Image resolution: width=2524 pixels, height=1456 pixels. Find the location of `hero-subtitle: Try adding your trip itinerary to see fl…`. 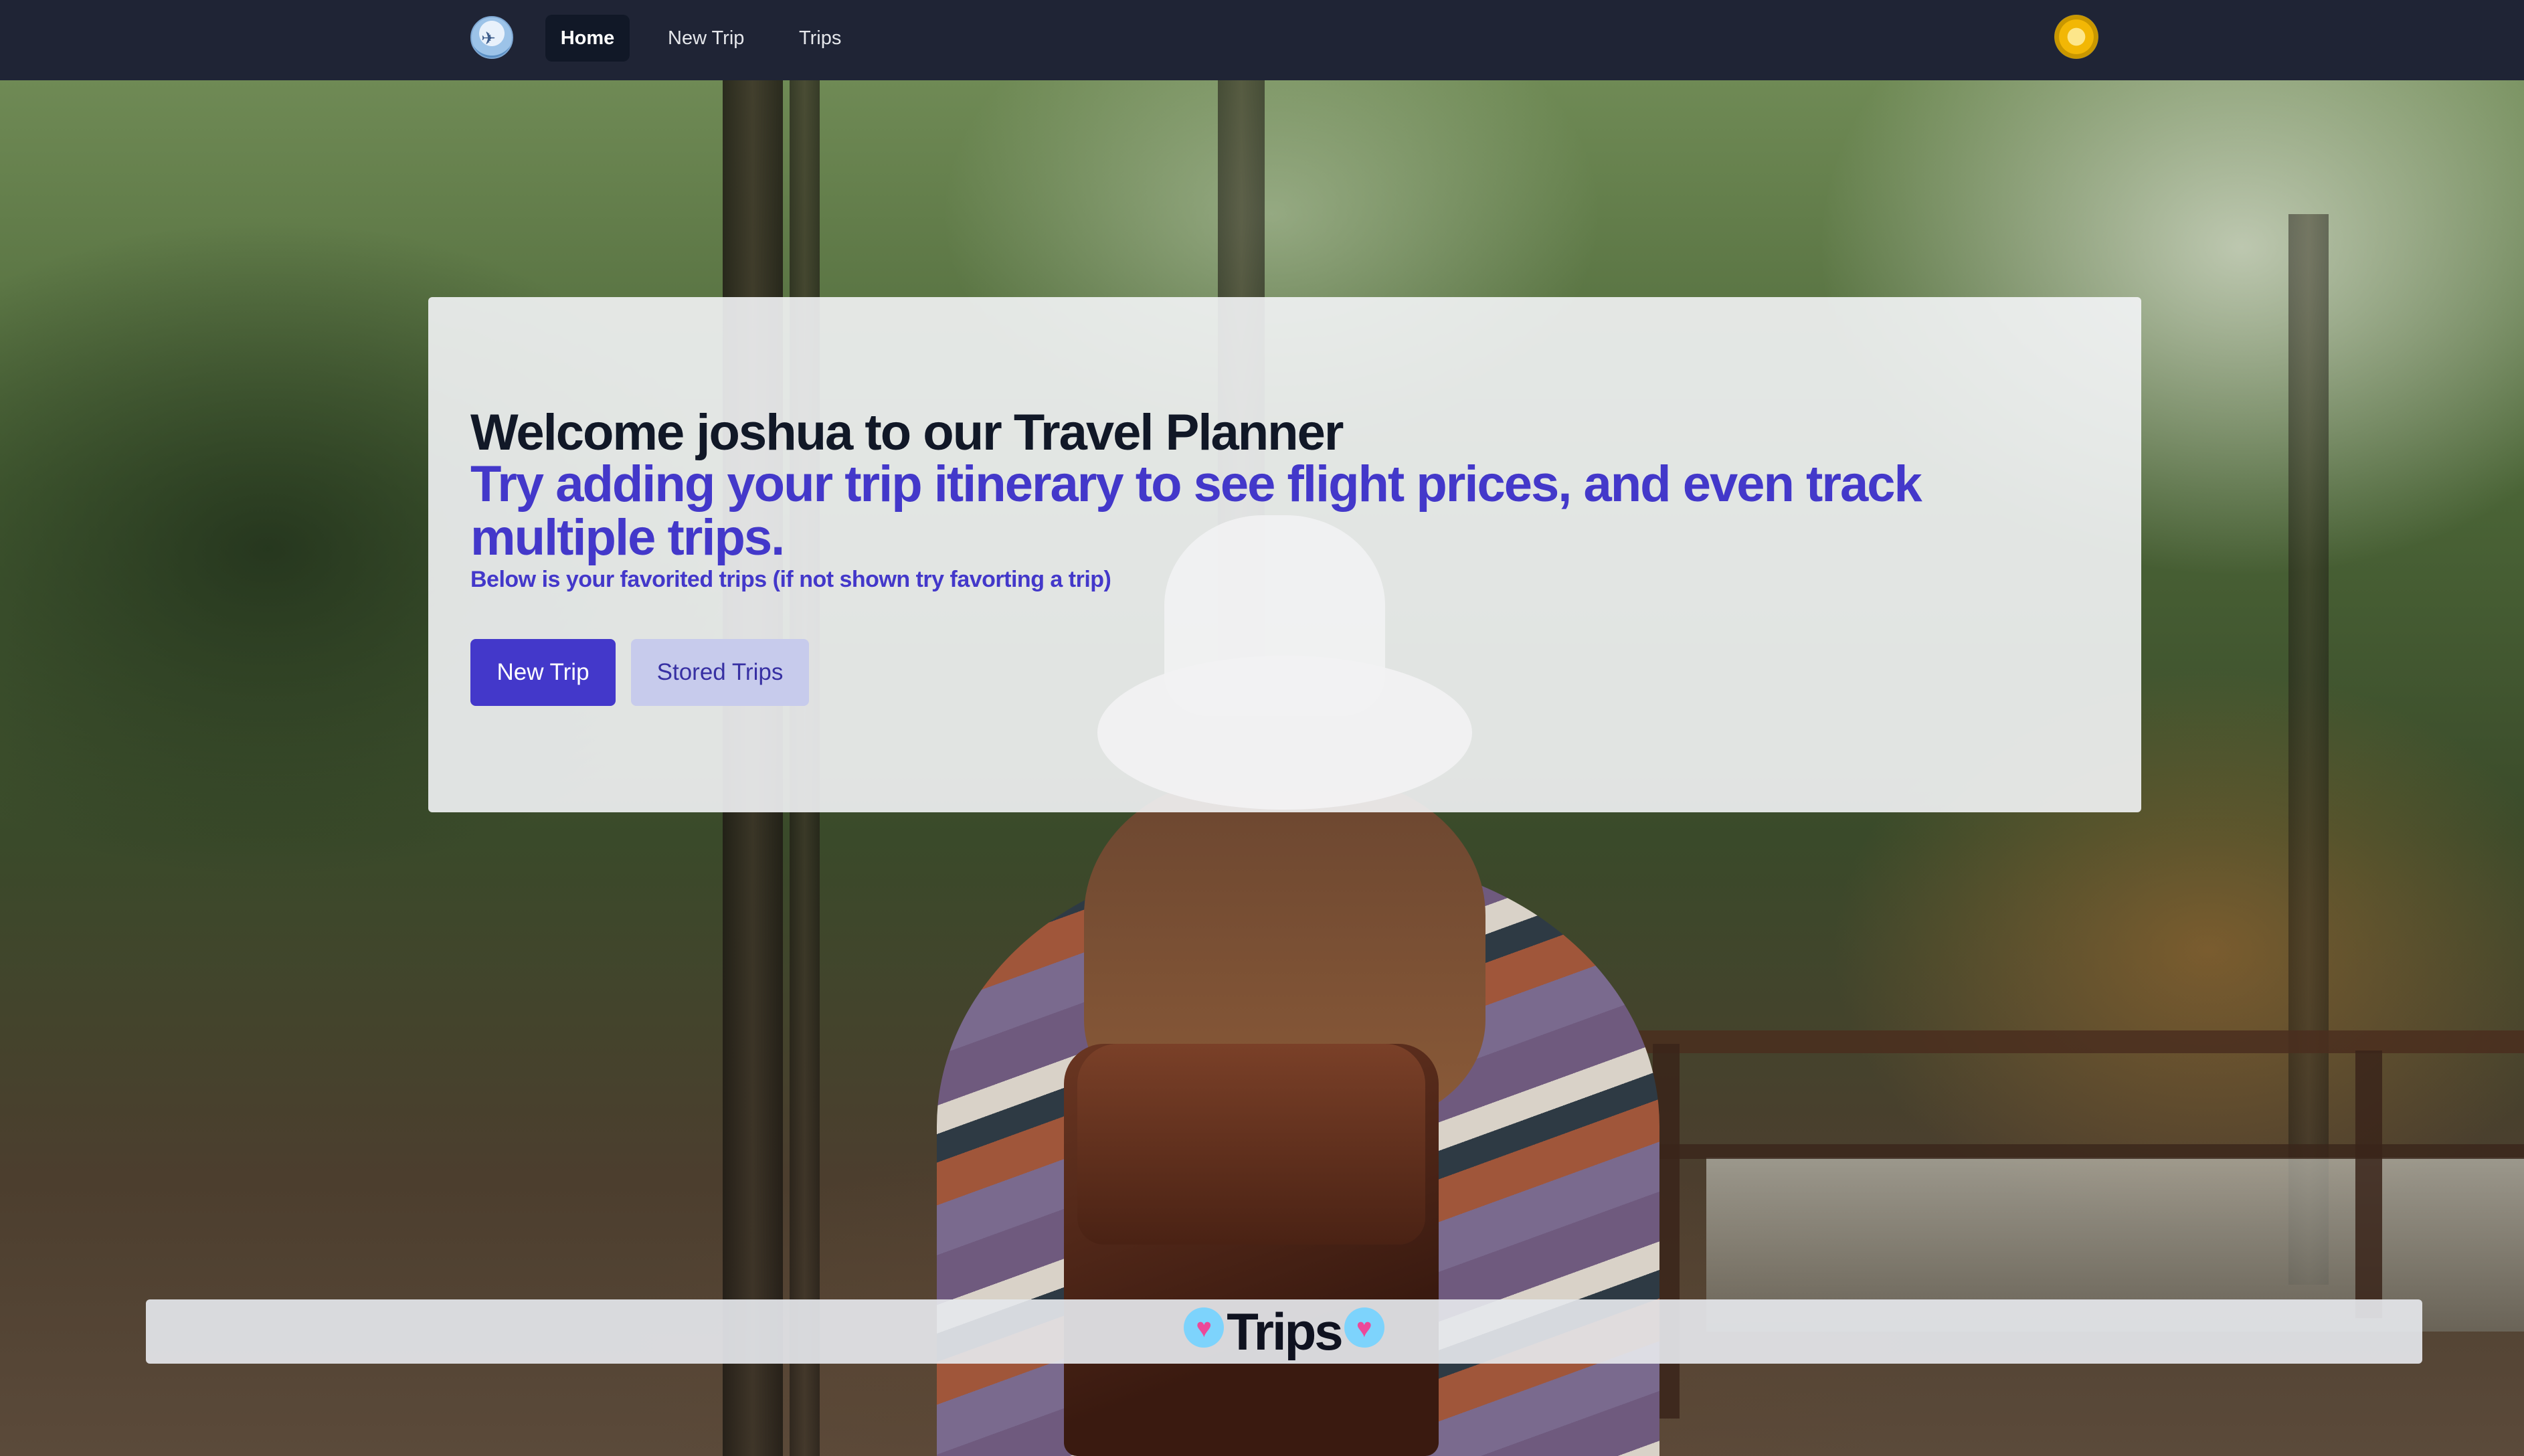

hero-subtitle: Try adding your trip itinerary to see fl… is located at coordinates (1196, 511).